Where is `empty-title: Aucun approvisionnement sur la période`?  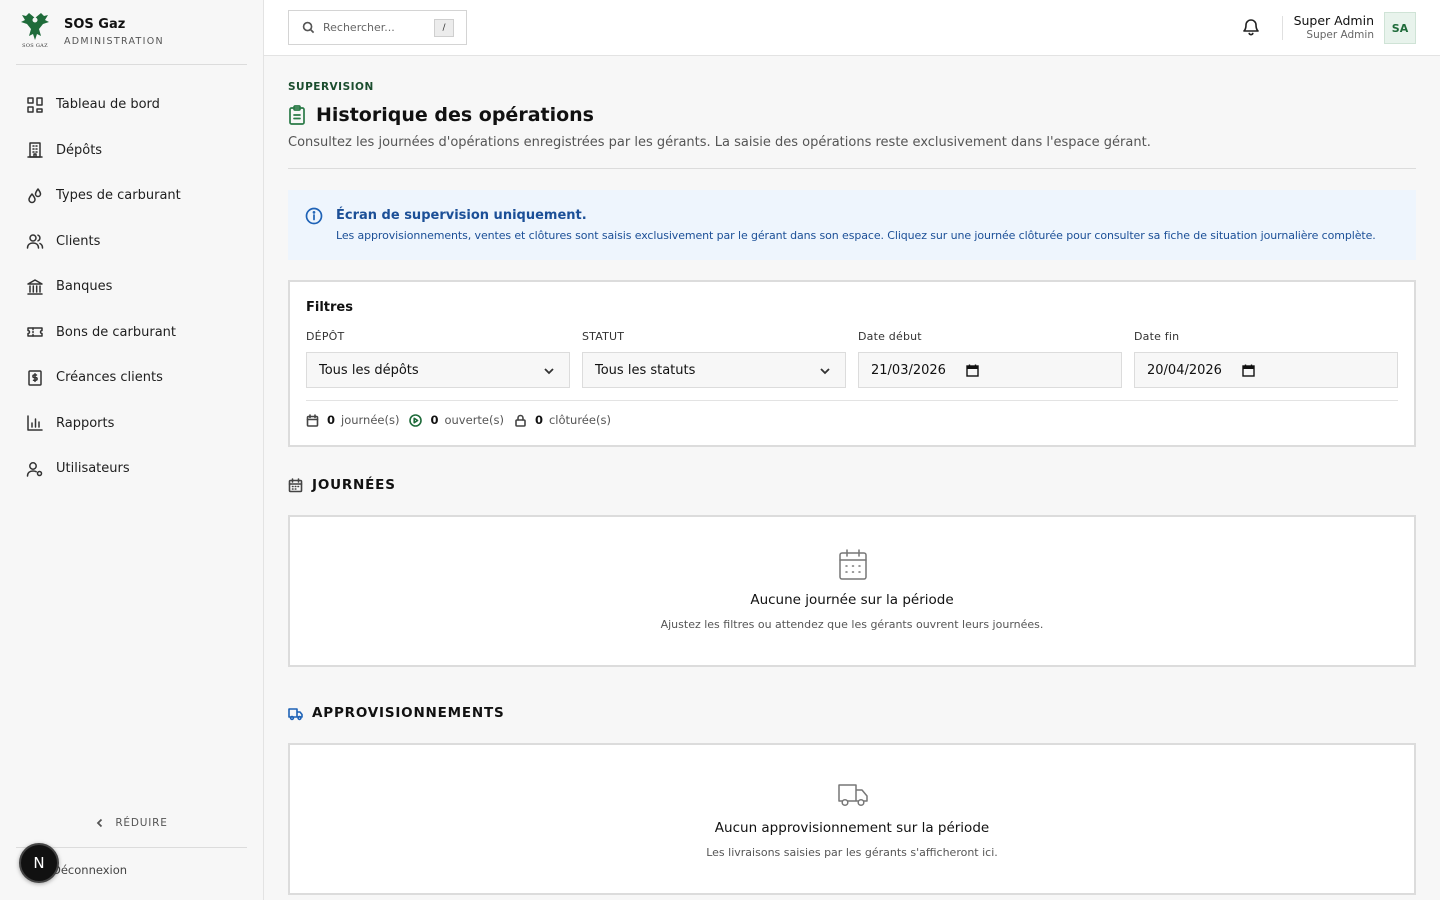
empty-title: Aucun approvisionnement sur la période is located at coordinates (852, 828).